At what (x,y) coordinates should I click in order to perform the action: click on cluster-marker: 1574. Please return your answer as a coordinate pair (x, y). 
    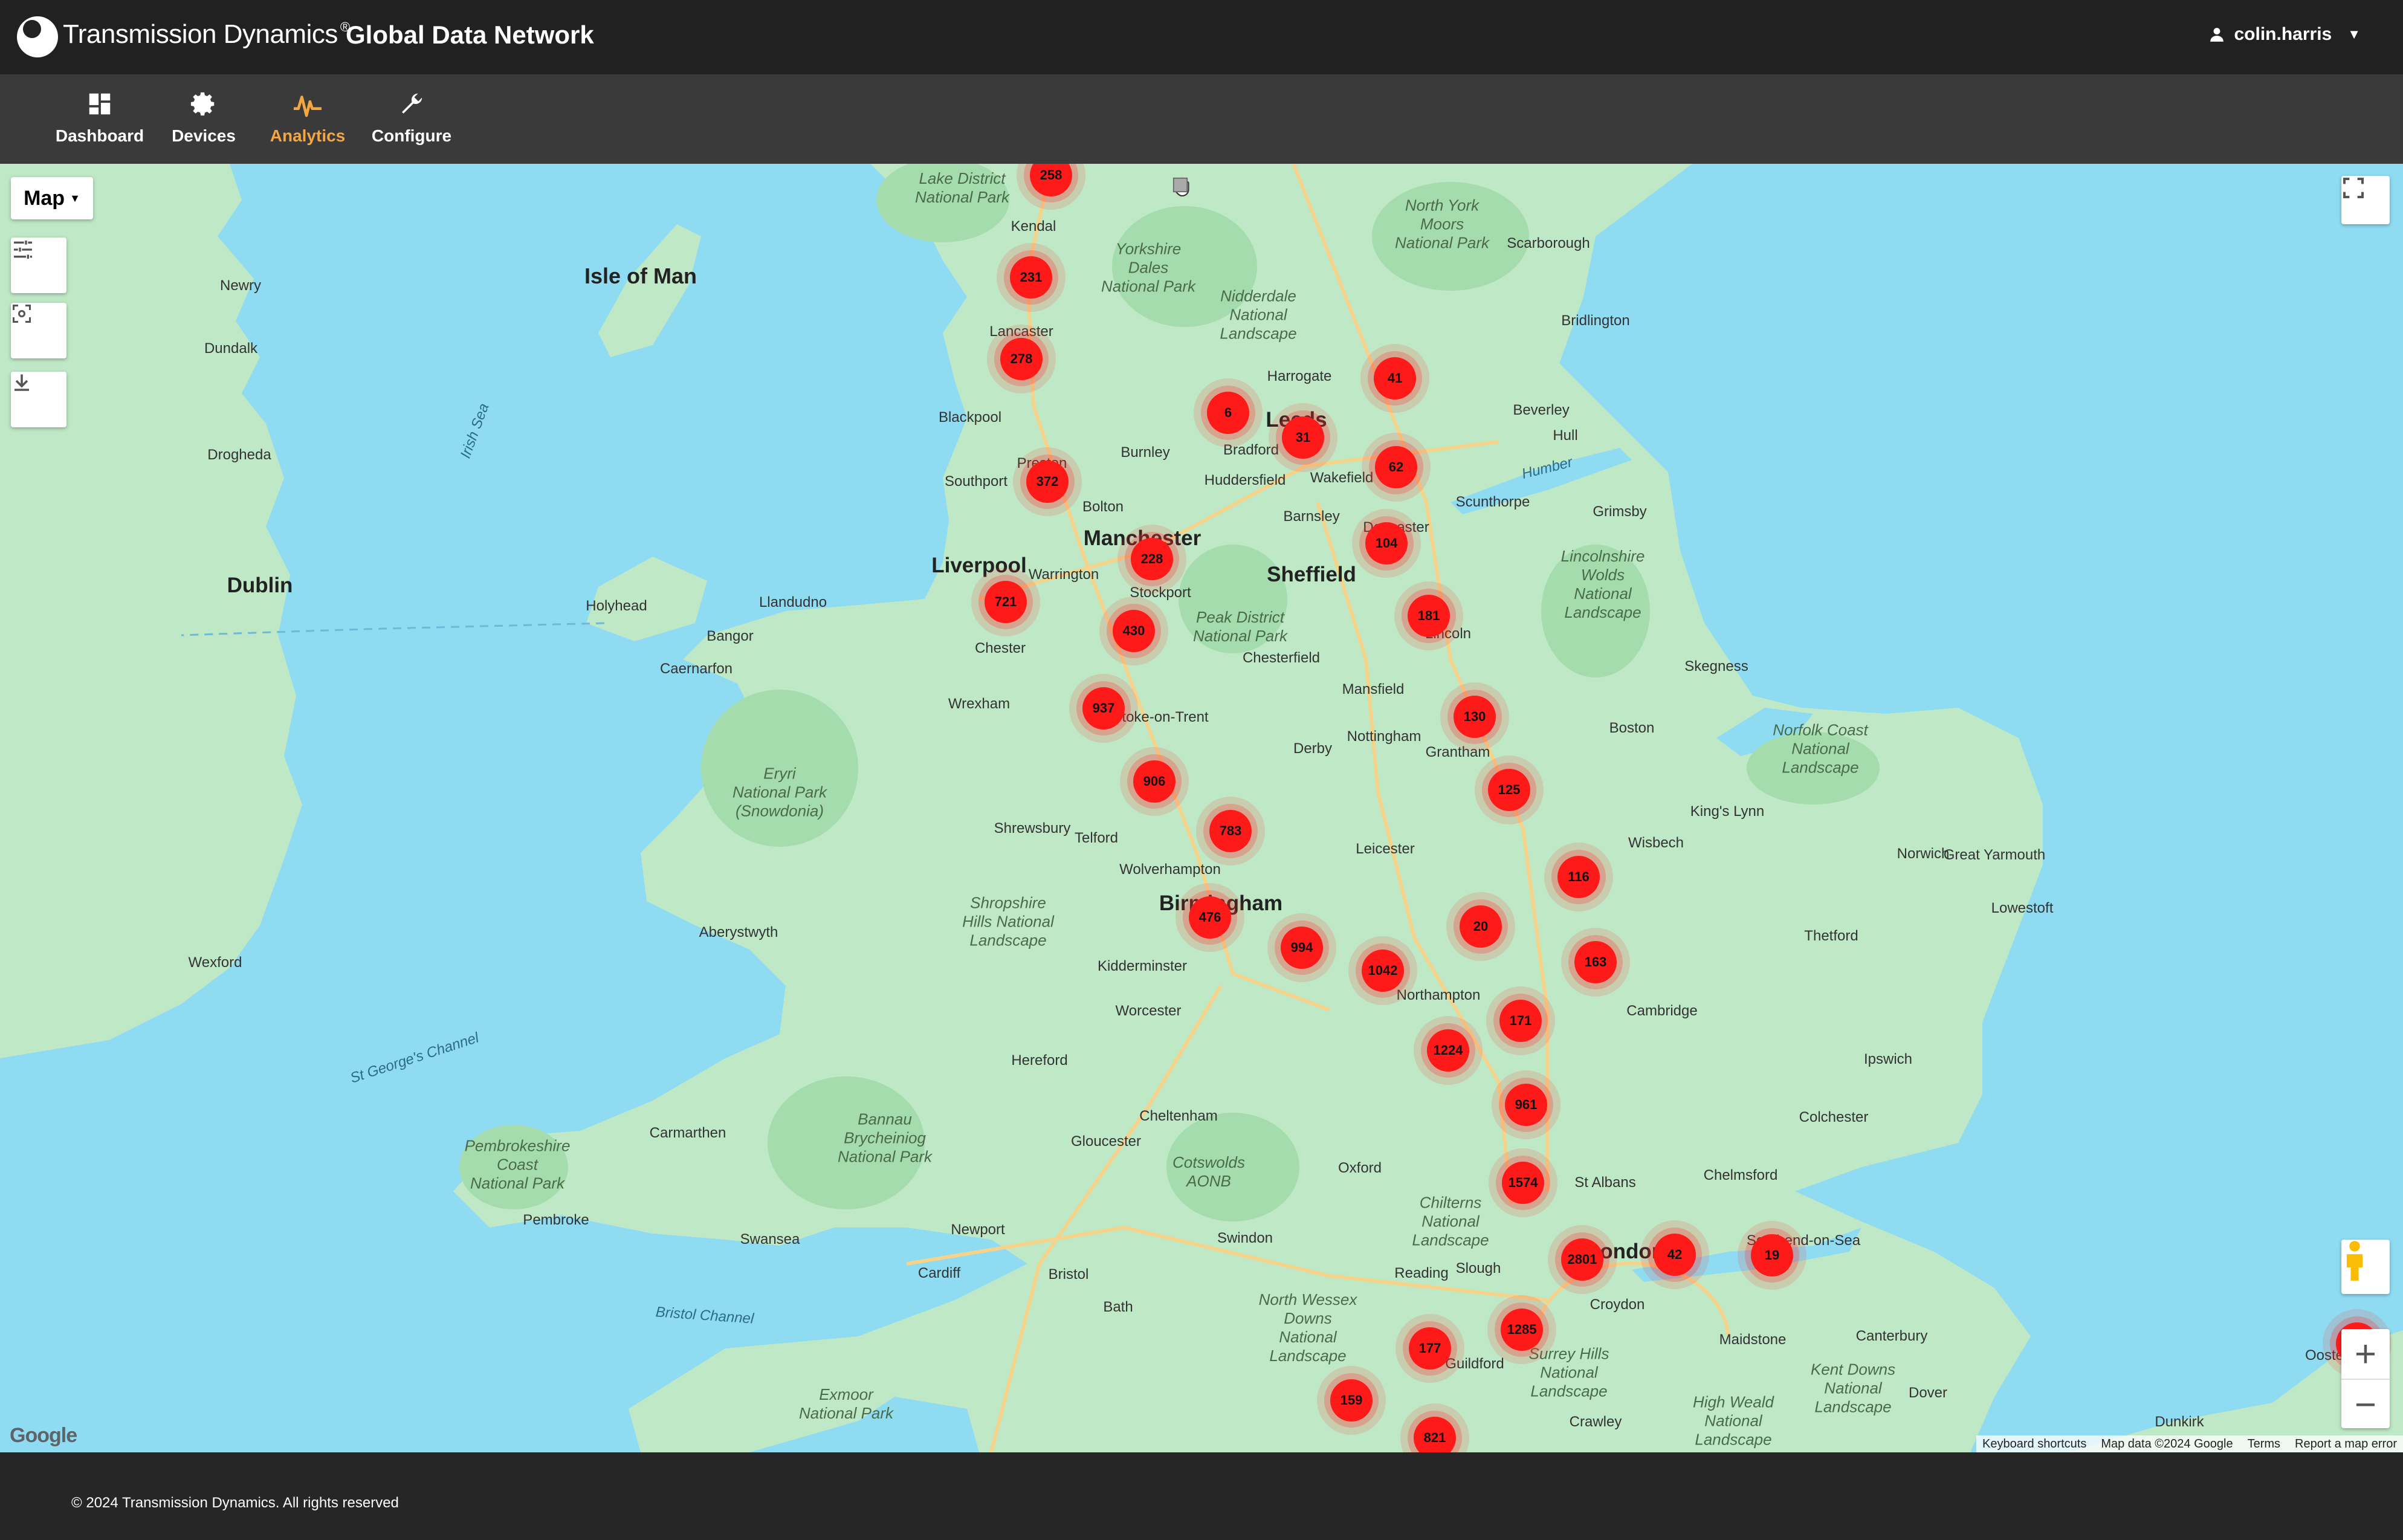
    Looking at the image, I should click on (1523, 1183).